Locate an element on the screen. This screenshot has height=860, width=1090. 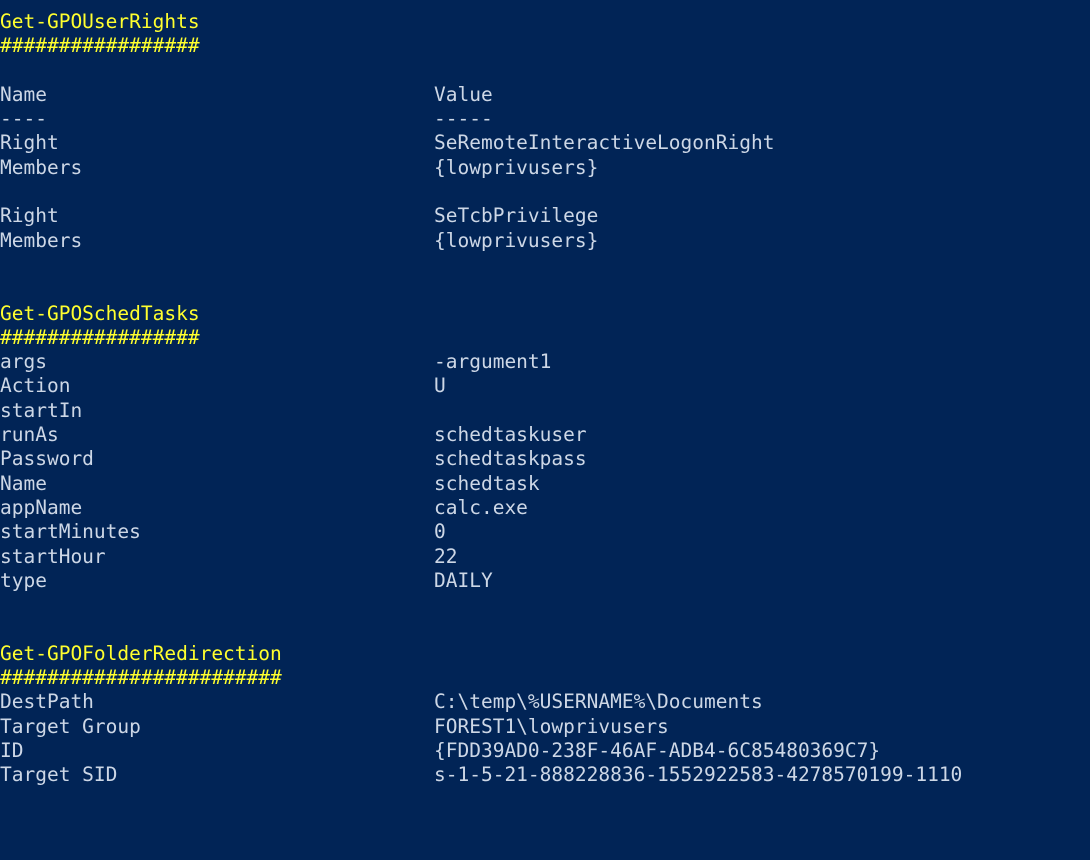
row-name: args is located at coordinates (23, 362).